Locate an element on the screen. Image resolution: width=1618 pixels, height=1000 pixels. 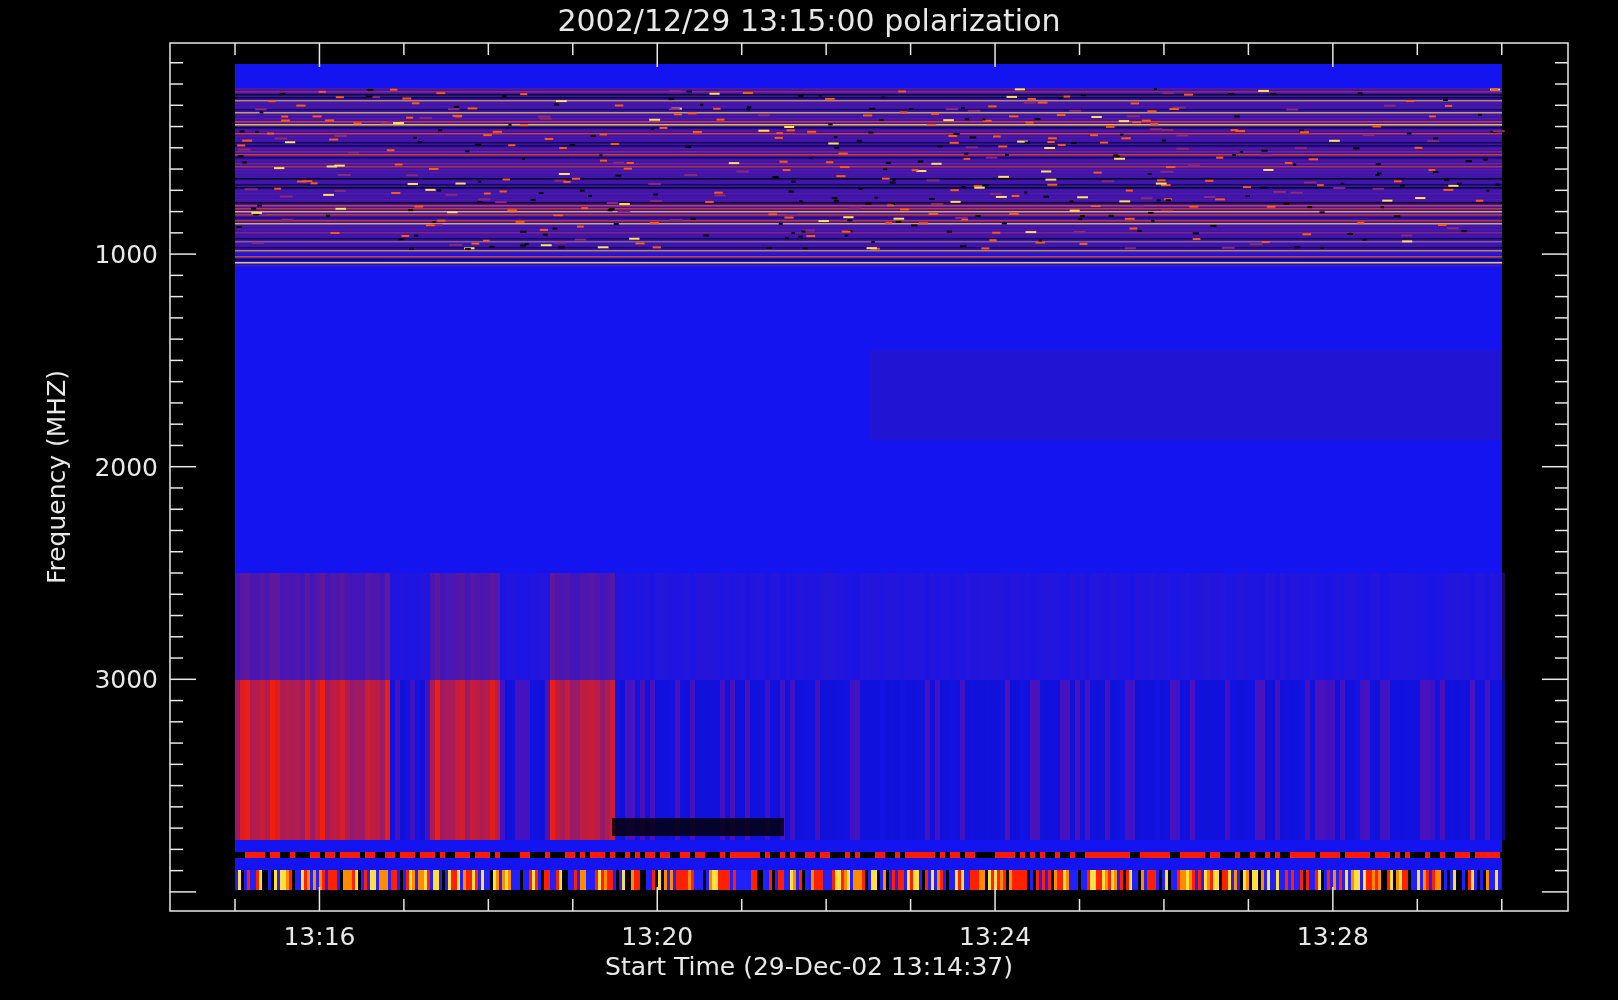
tick-label: 13:16 is located at coordinates (319, 936).